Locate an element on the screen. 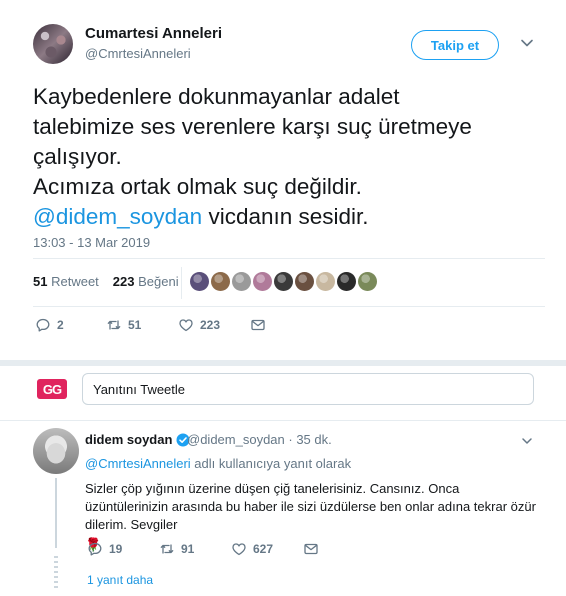  mention-link: @didem_soydan is located at coordinates (117, 216).